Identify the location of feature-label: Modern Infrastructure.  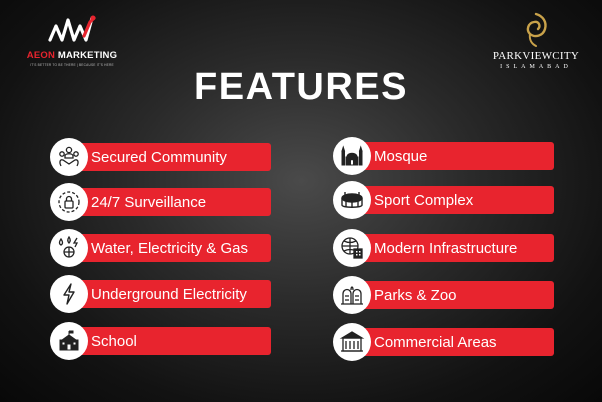
(452, 248).